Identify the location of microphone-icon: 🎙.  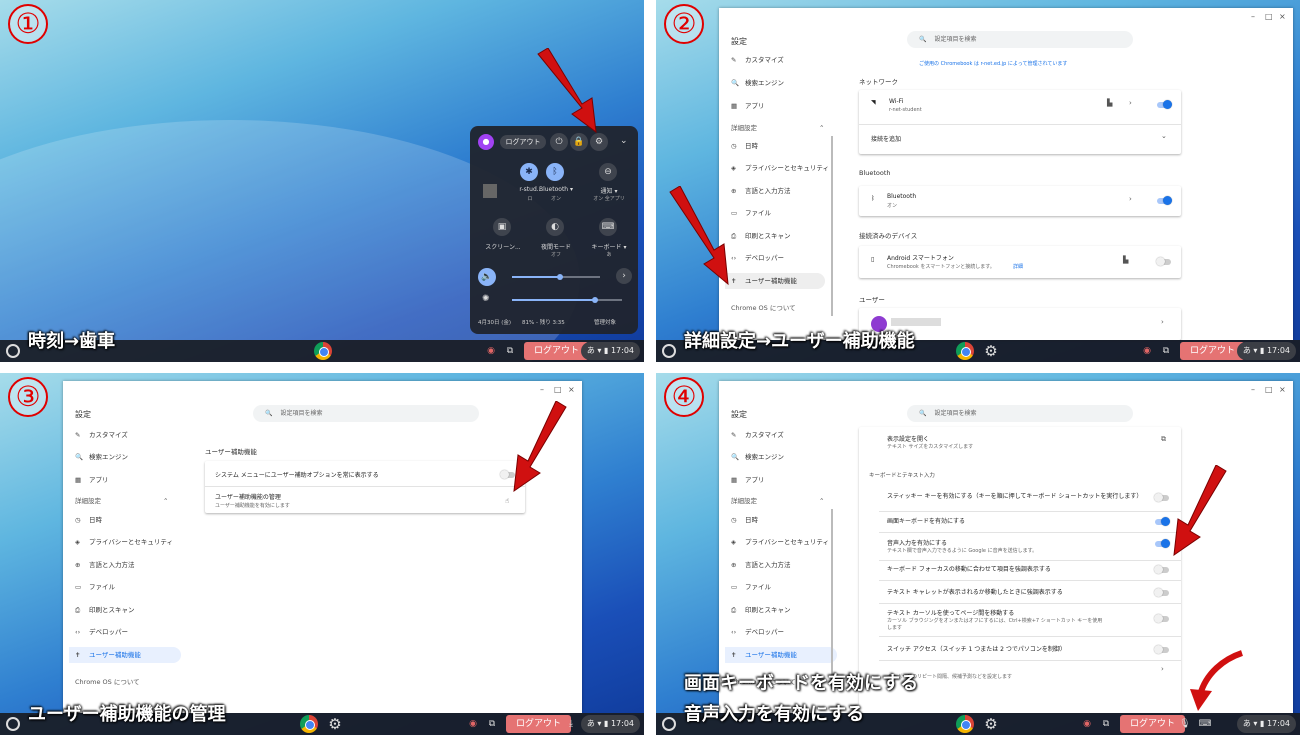
(1185, 724).